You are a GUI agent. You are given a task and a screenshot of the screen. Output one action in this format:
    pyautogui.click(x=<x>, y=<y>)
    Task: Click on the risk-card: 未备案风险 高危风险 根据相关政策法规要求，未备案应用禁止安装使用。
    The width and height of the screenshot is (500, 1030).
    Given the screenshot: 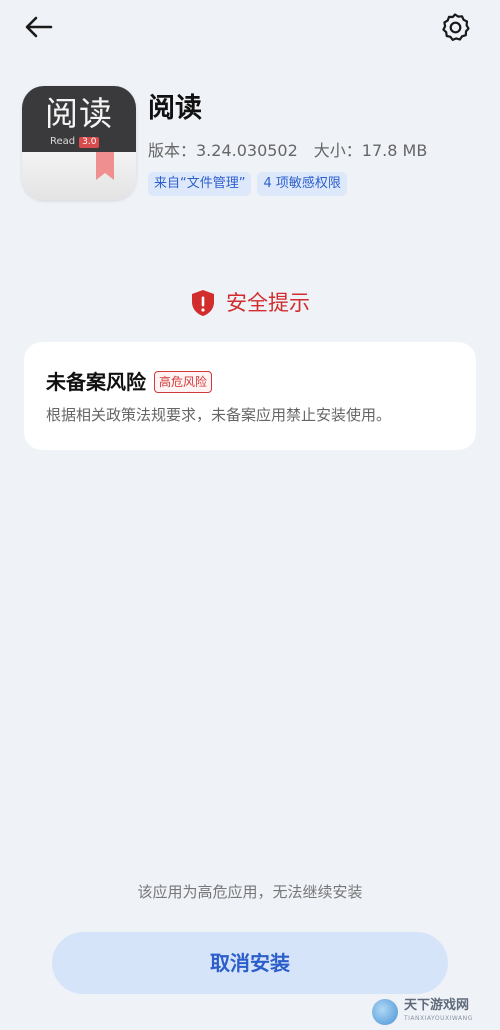 What is the action you would take?
    pyautogui.click(x=250, y=396)
    